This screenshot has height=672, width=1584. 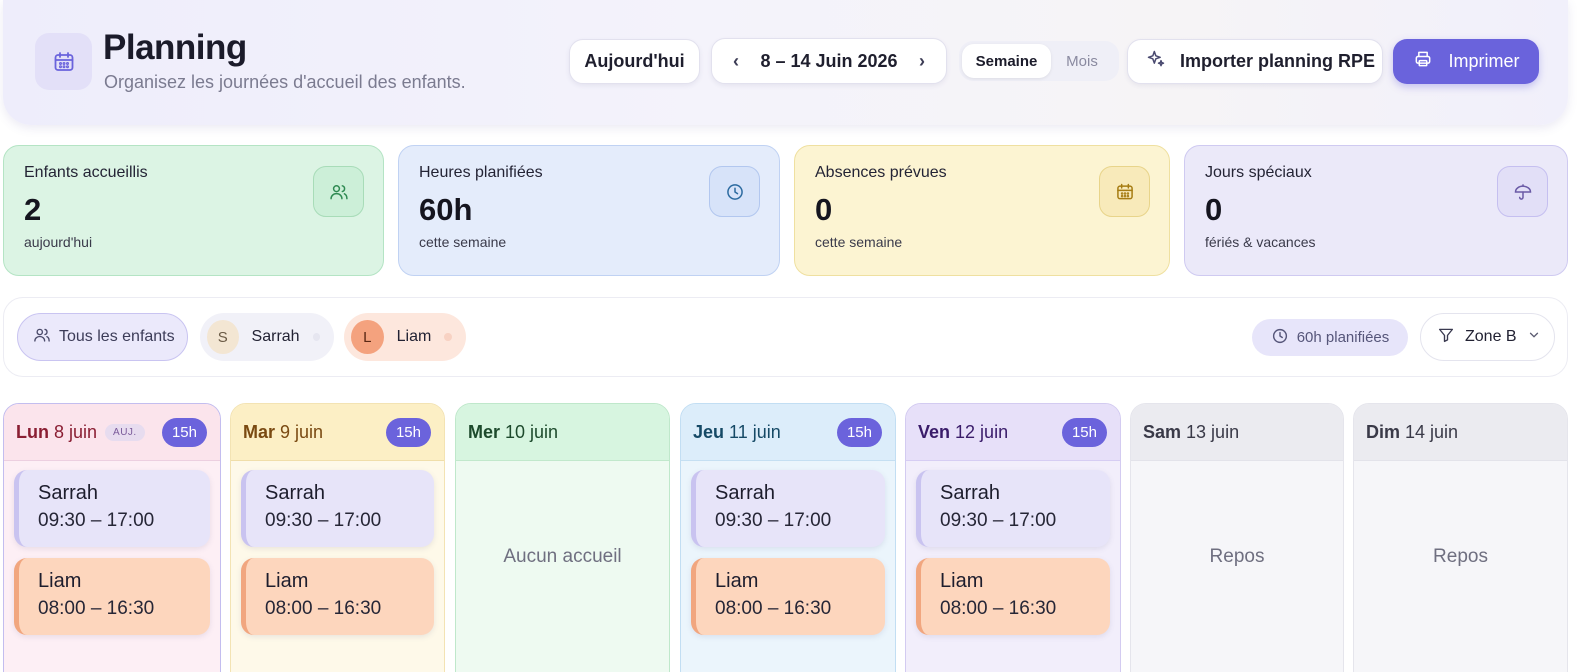 I want to click on view-option-week: Semaine, so click(x=1006, y=61).